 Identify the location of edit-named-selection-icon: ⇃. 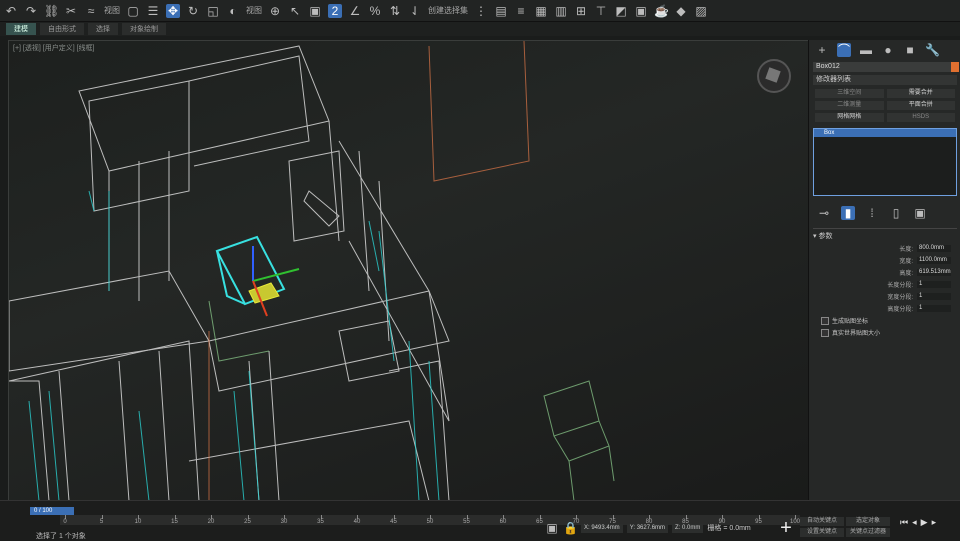
(415, 11).